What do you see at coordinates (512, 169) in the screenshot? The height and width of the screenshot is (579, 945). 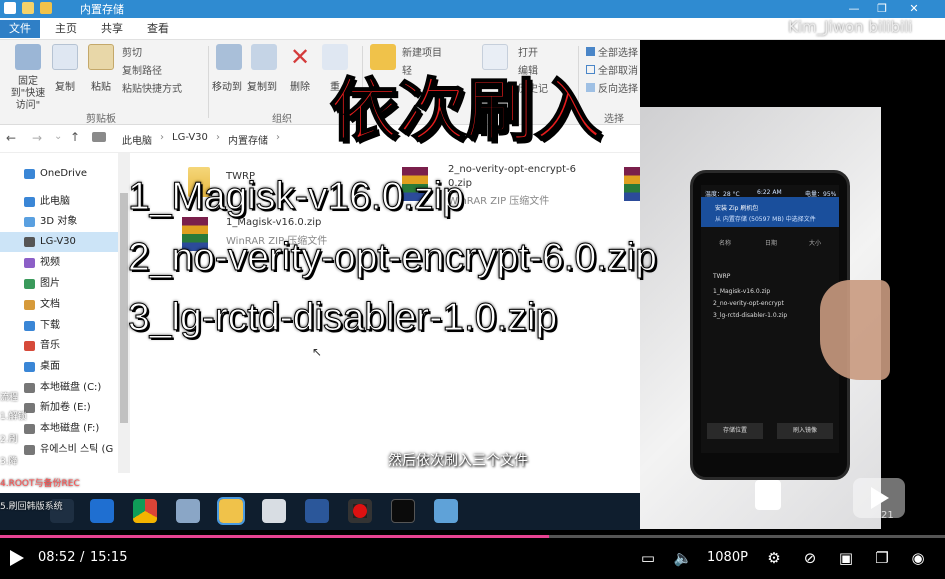 I see `file-name-no-verity: 2_no-verity-opt-encrypt-6` at bounding box center [512, 169].